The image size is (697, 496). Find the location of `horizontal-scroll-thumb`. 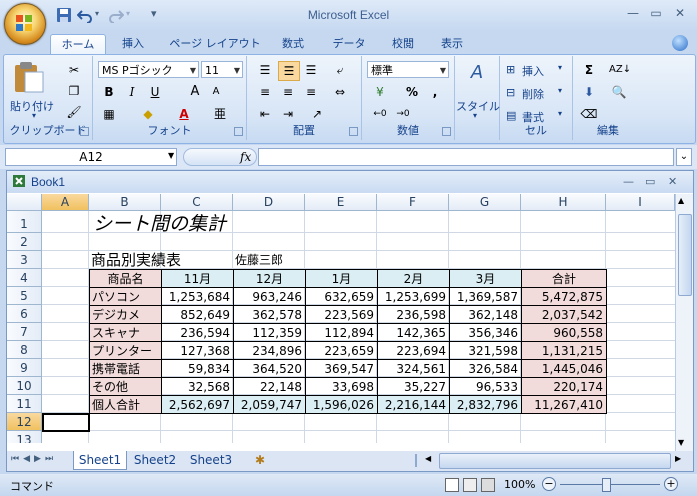

horizontal-scroll-thumb is located at coordinates (555, 461).